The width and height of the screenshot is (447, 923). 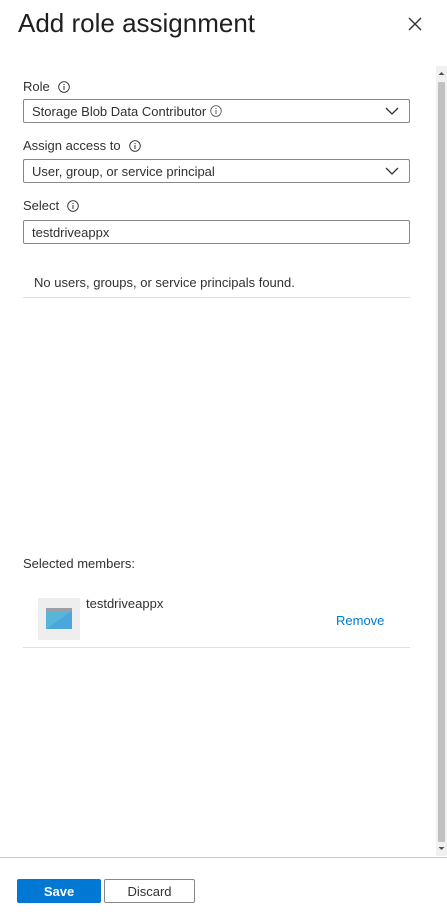 What do you see at coordinates (216, 232) in the screenshot?
I see `select-search-input` at bounding box center [216, 232].